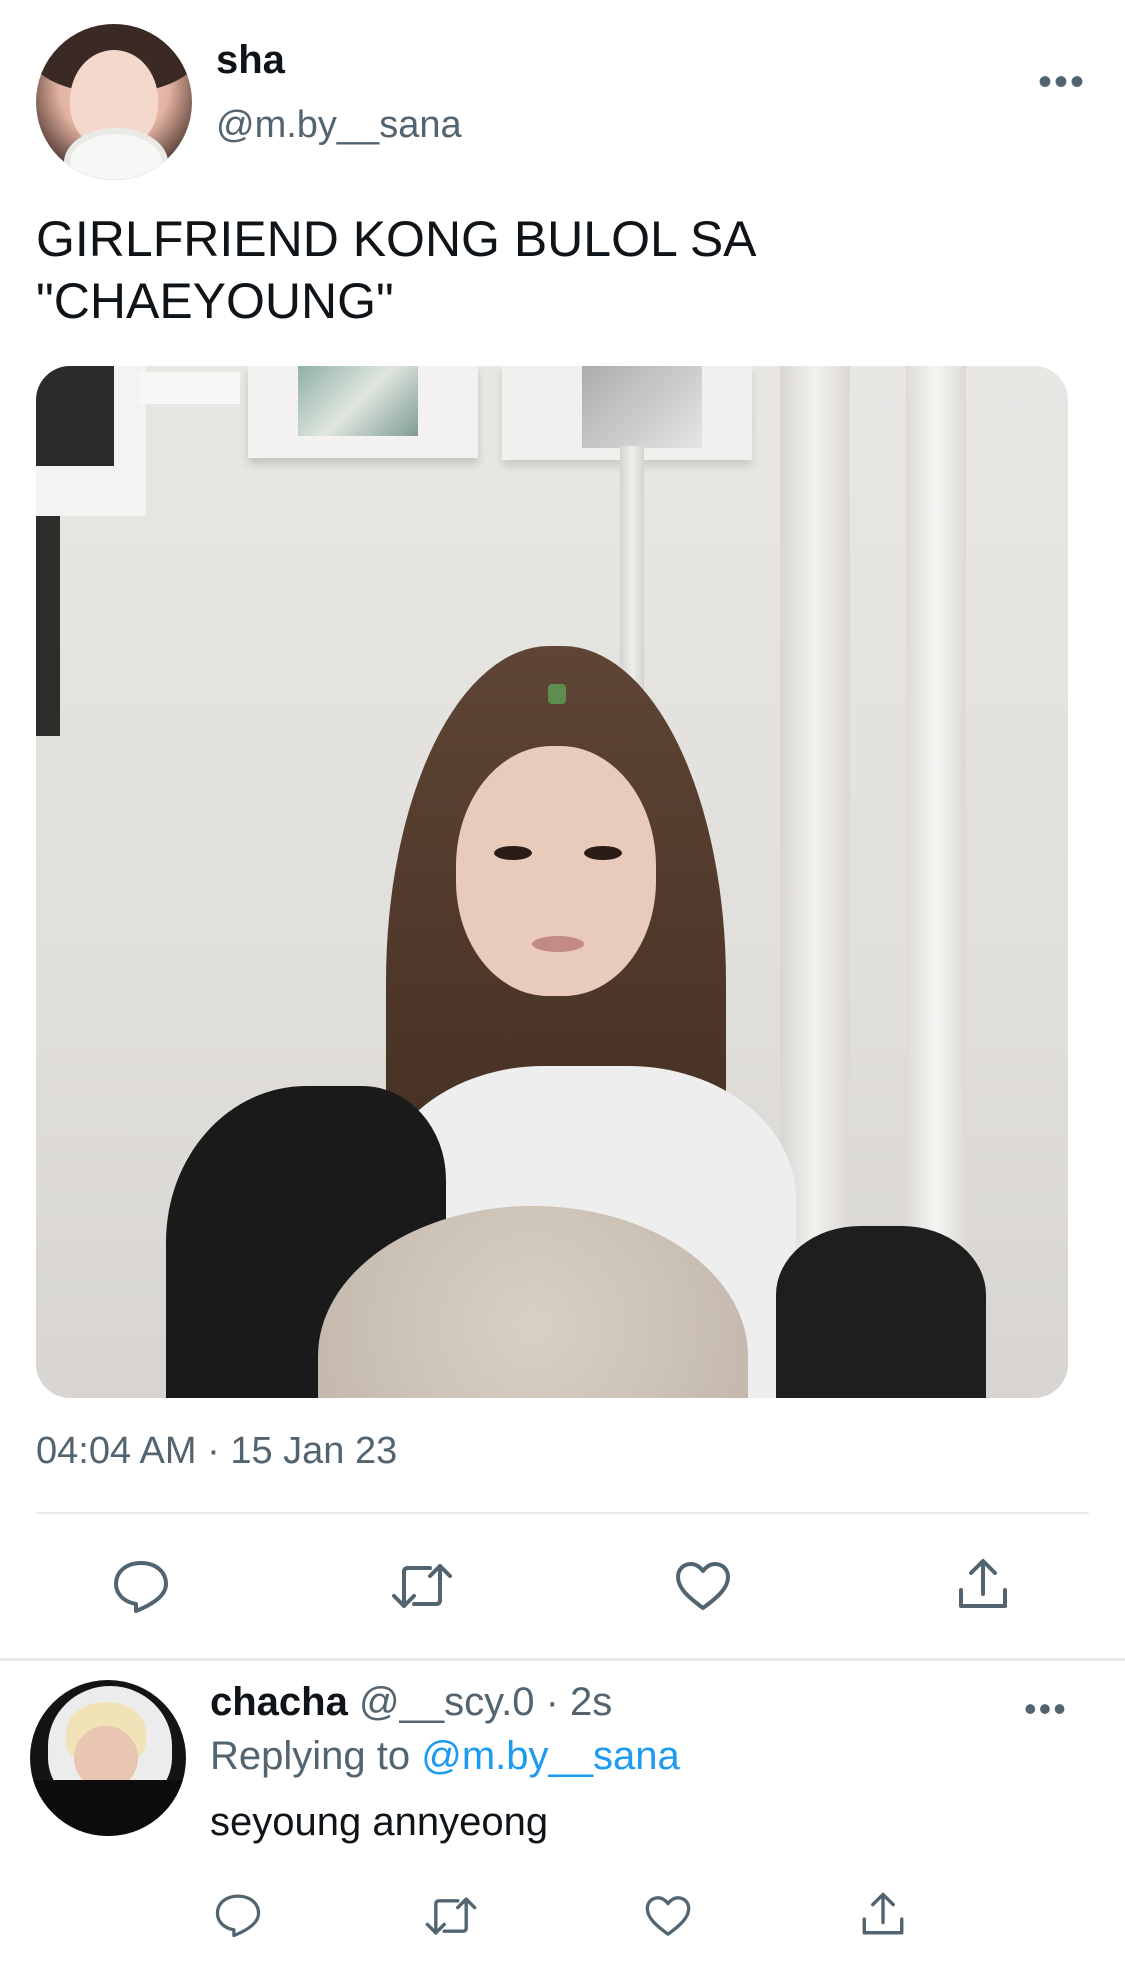 The width and height of the screenshot is (1125, 1966). I want to click on replying-mention-link: @m.by__sana, so click(550, 1756).